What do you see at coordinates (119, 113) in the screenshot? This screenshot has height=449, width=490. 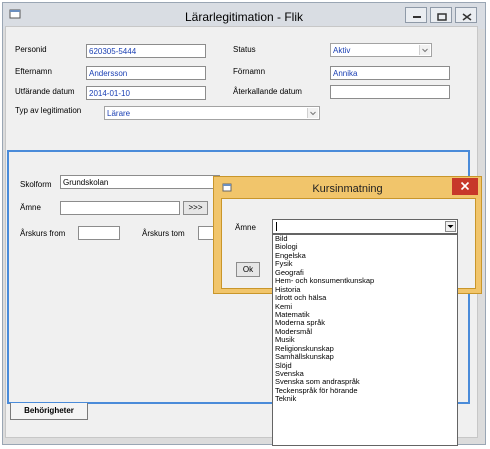 I see `typ-av-legitimation-value: Lärare` at bounding box center [119, 113].